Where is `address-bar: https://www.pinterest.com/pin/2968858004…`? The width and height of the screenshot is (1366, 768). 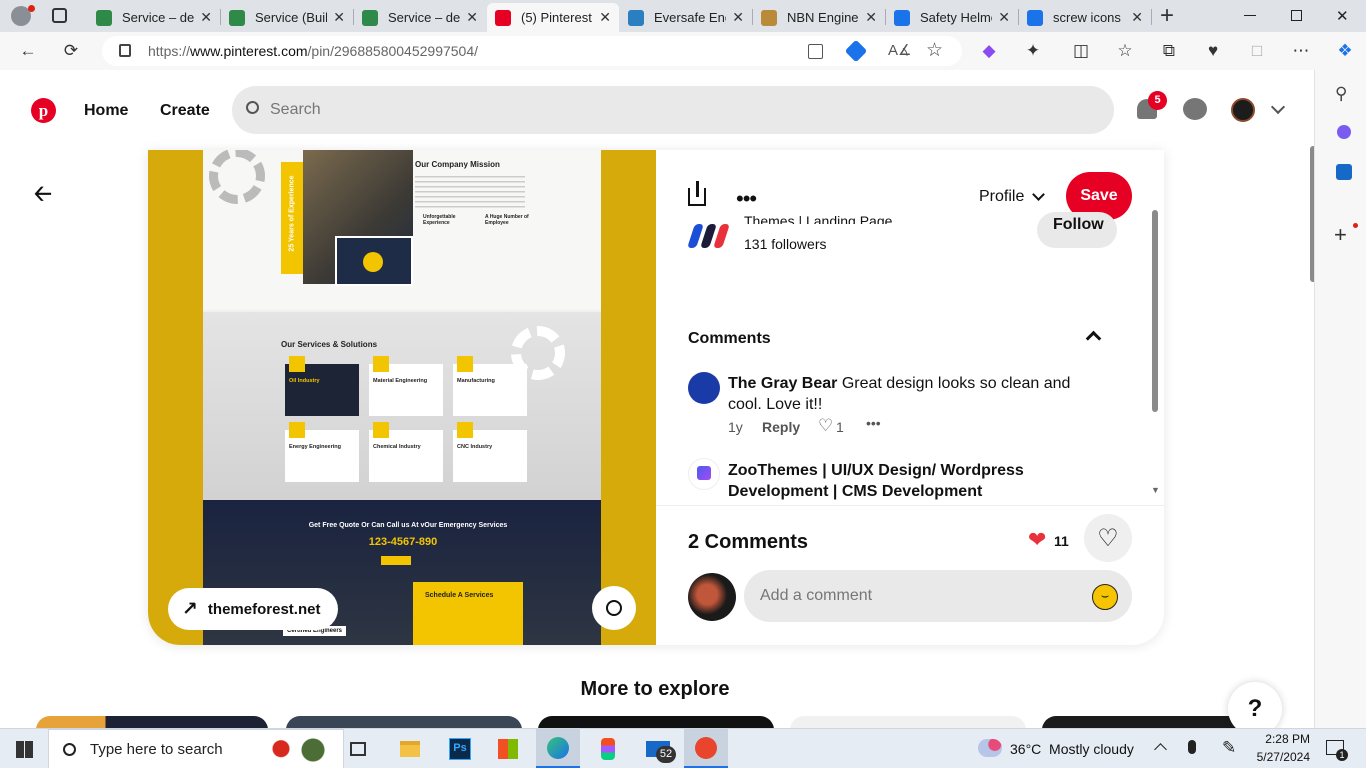 address-bar: https://www.pinterest.com/pin/2968858004… is located at coordinates (532, 51).